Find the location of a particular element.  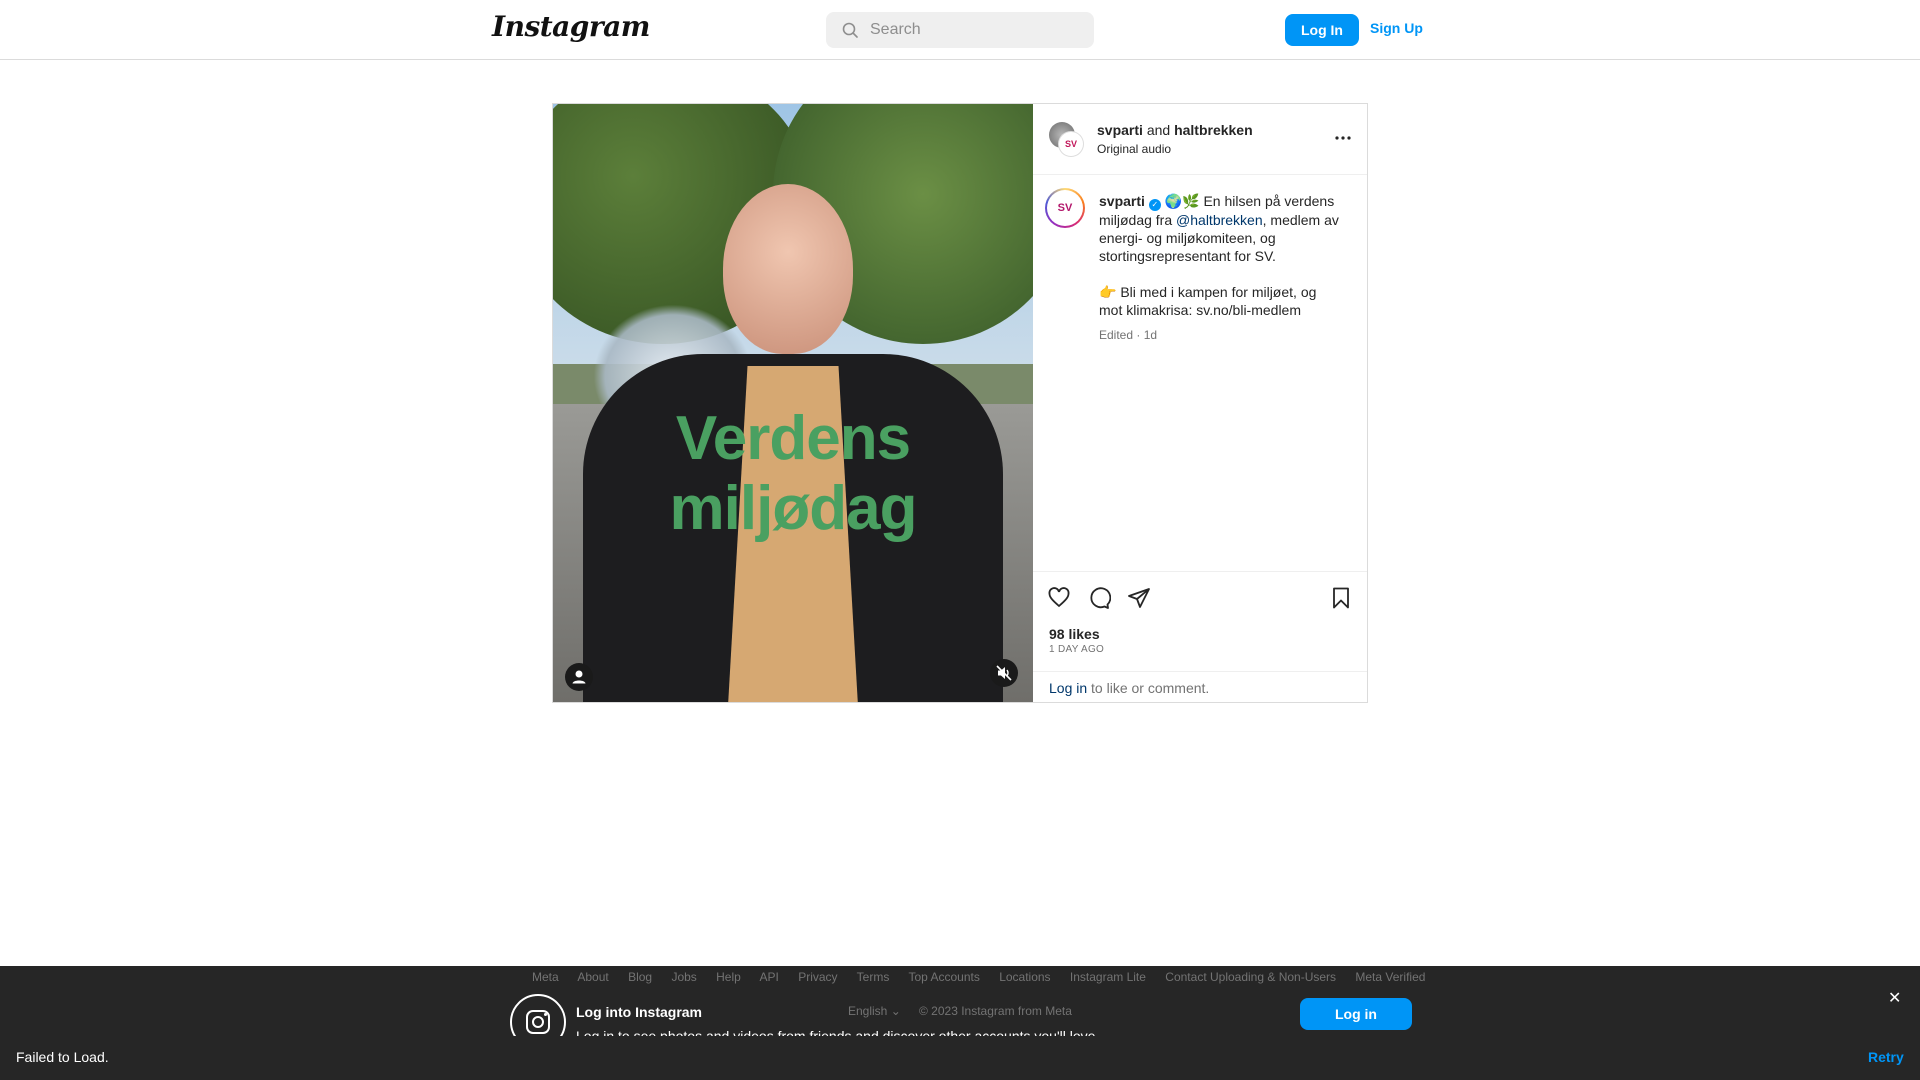

footer-link: Privacy is located at coordinates (817, 977).